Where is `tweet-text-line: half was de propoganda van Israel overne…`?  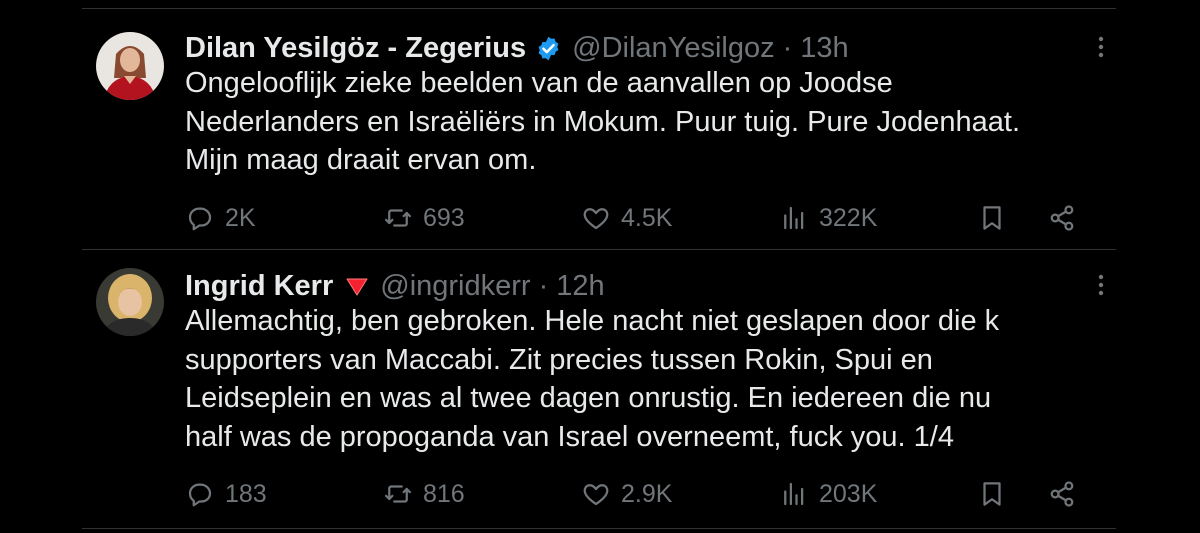
tweet-text-line: half was de propoganda van Israel overne… is located at coordinates (569, 436).